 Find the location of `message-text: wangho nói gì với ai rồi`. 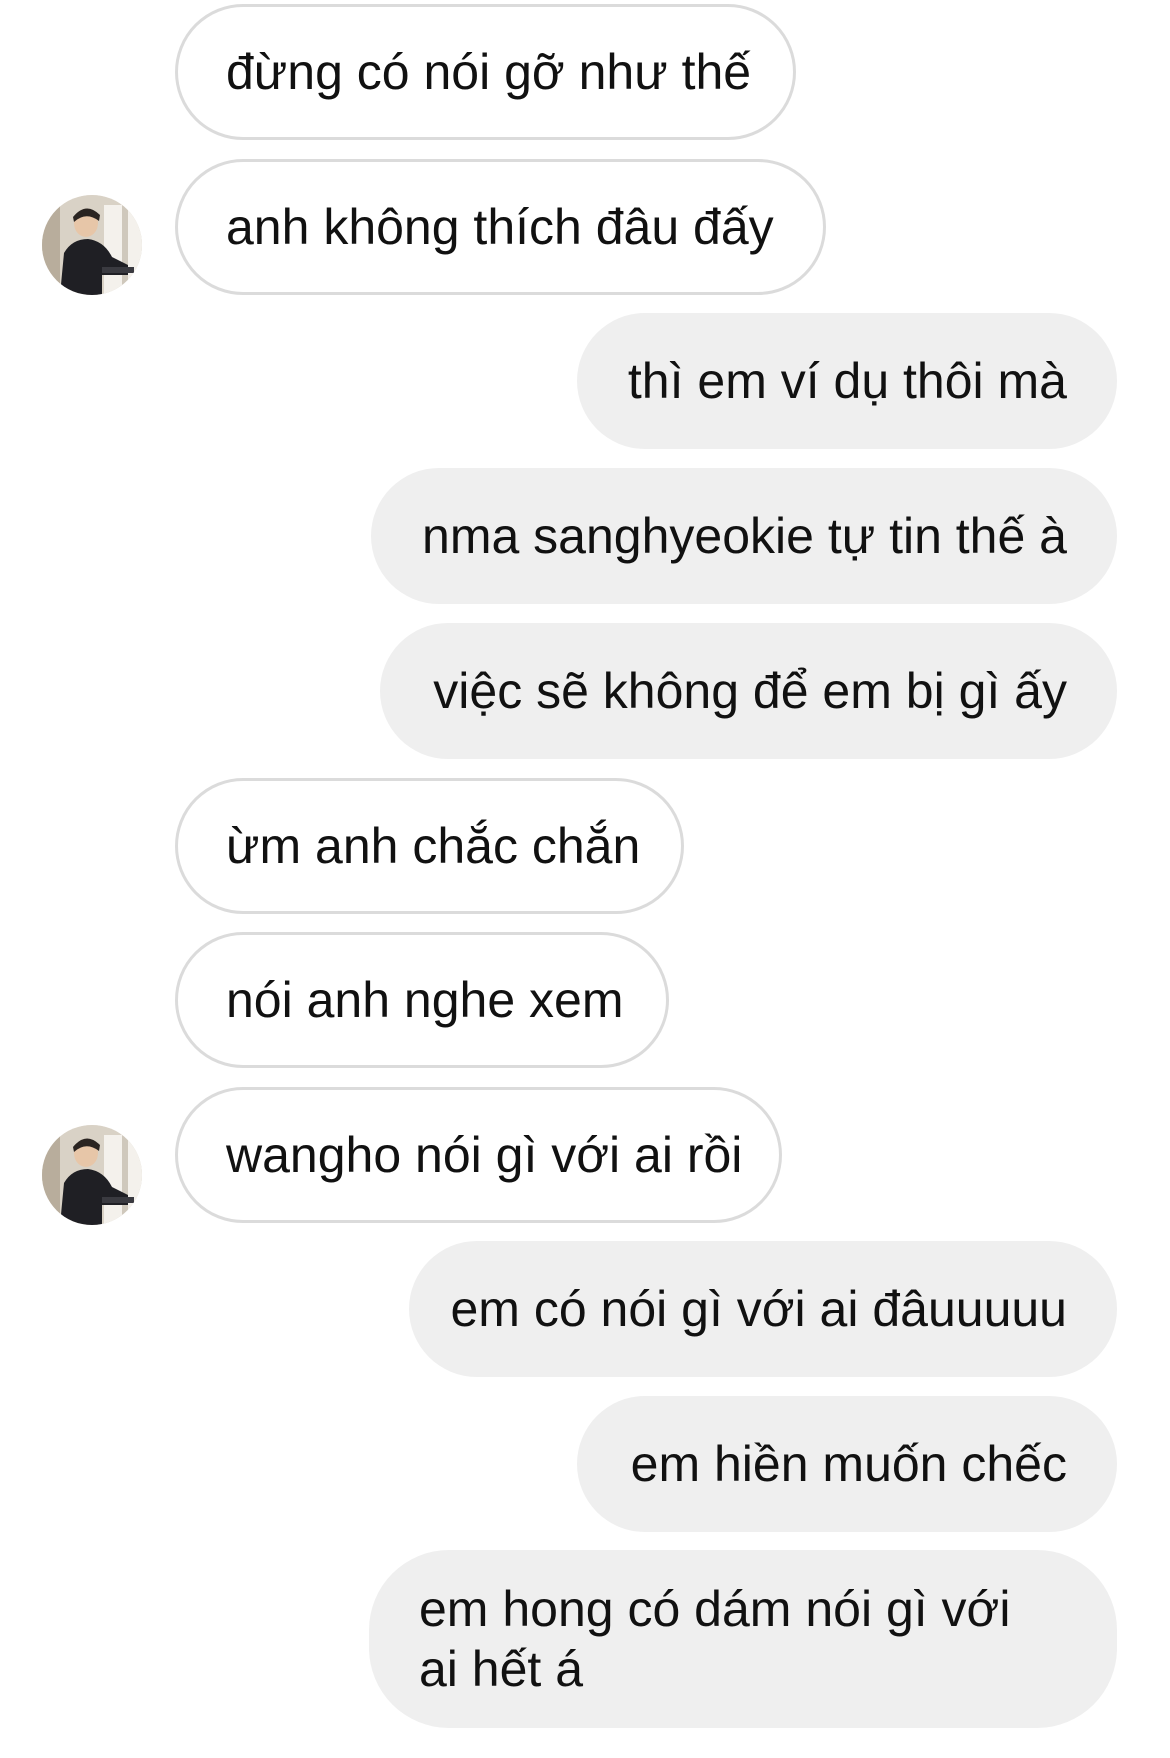

message-text: wangho nói gì với ai rồi is located at coordinates (484, 1155).